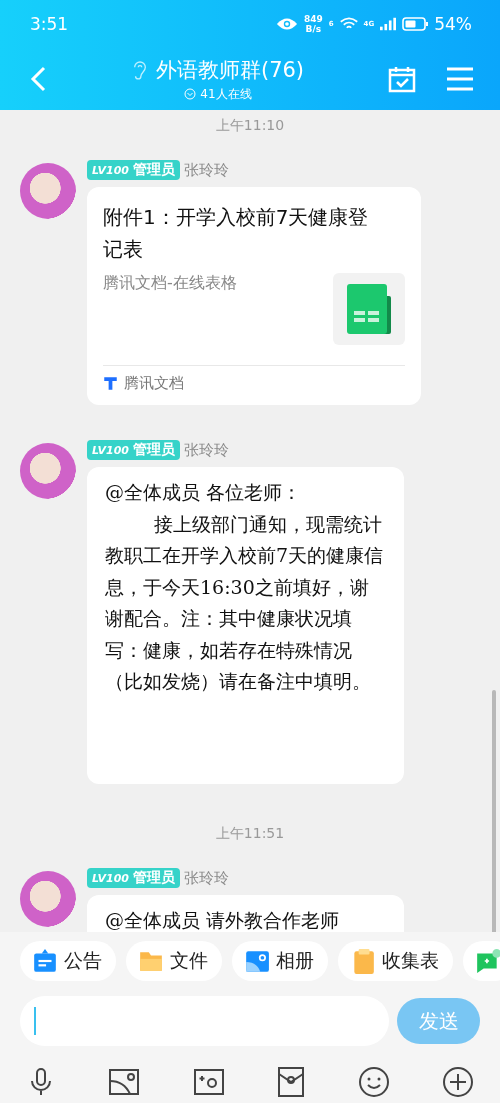 This screenshot has height=1103, width=500. Describe the element at coordinates (373, 1082) in the screenshot. I see `emoji-icon` at that location.